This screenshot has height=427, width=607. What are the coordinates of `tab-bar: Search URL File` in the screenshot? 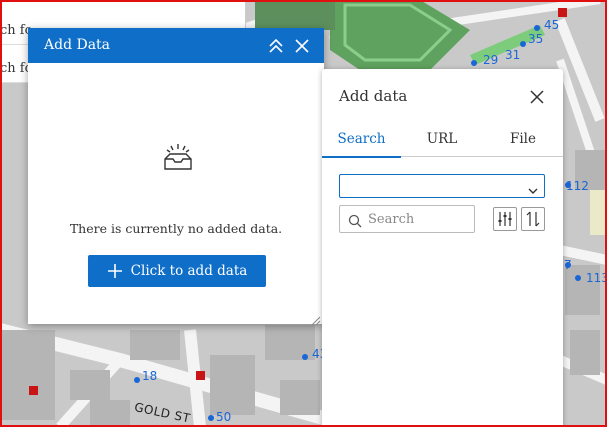 It's located at (442, 143).